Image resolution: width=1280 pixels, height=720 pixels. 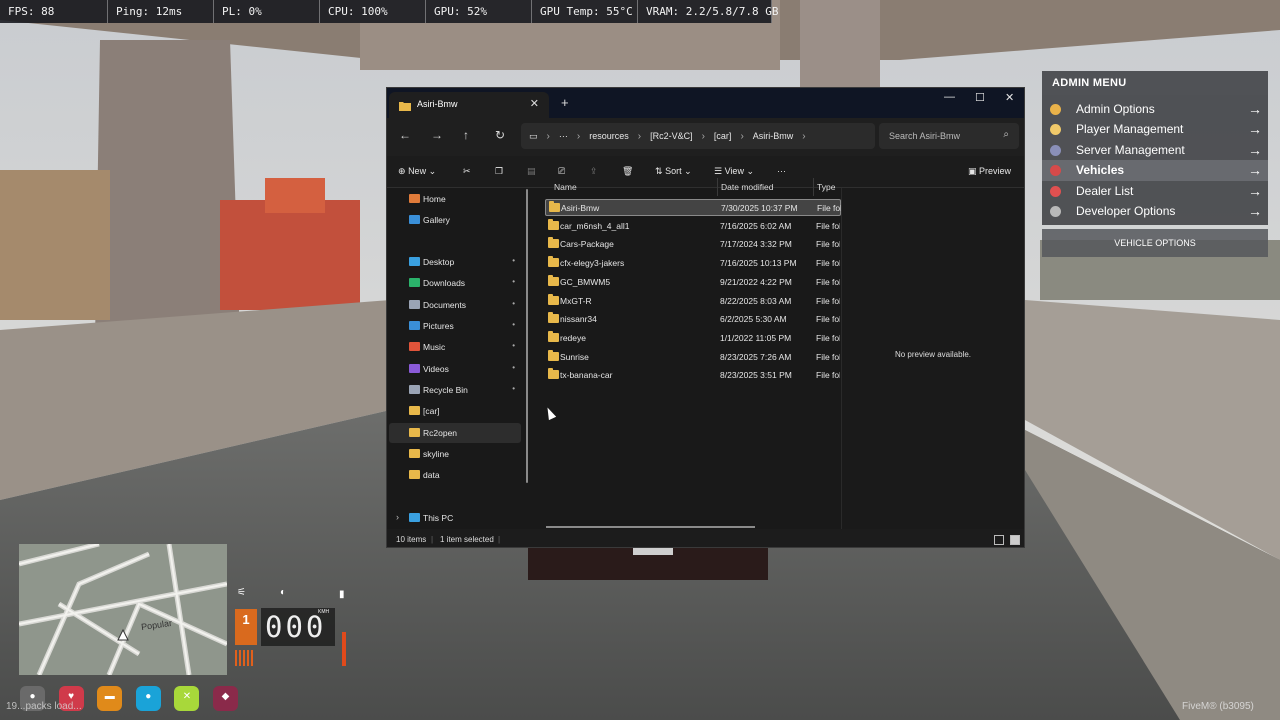 I want to click on gear-indicator: 1, so click(x=246, y=627).